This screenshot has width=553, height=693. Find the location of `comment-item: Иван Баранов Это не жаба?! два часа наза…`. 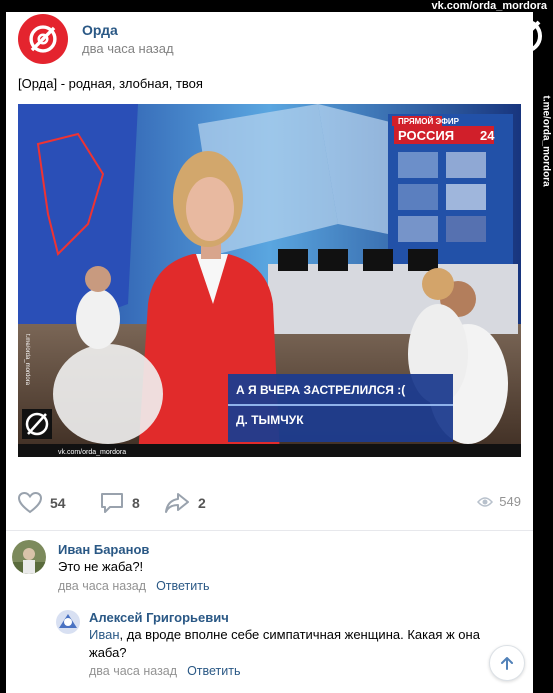

comment-item: Иван Баранов Это не жаба?! два часа наза… is located at coordinates (267, 570).